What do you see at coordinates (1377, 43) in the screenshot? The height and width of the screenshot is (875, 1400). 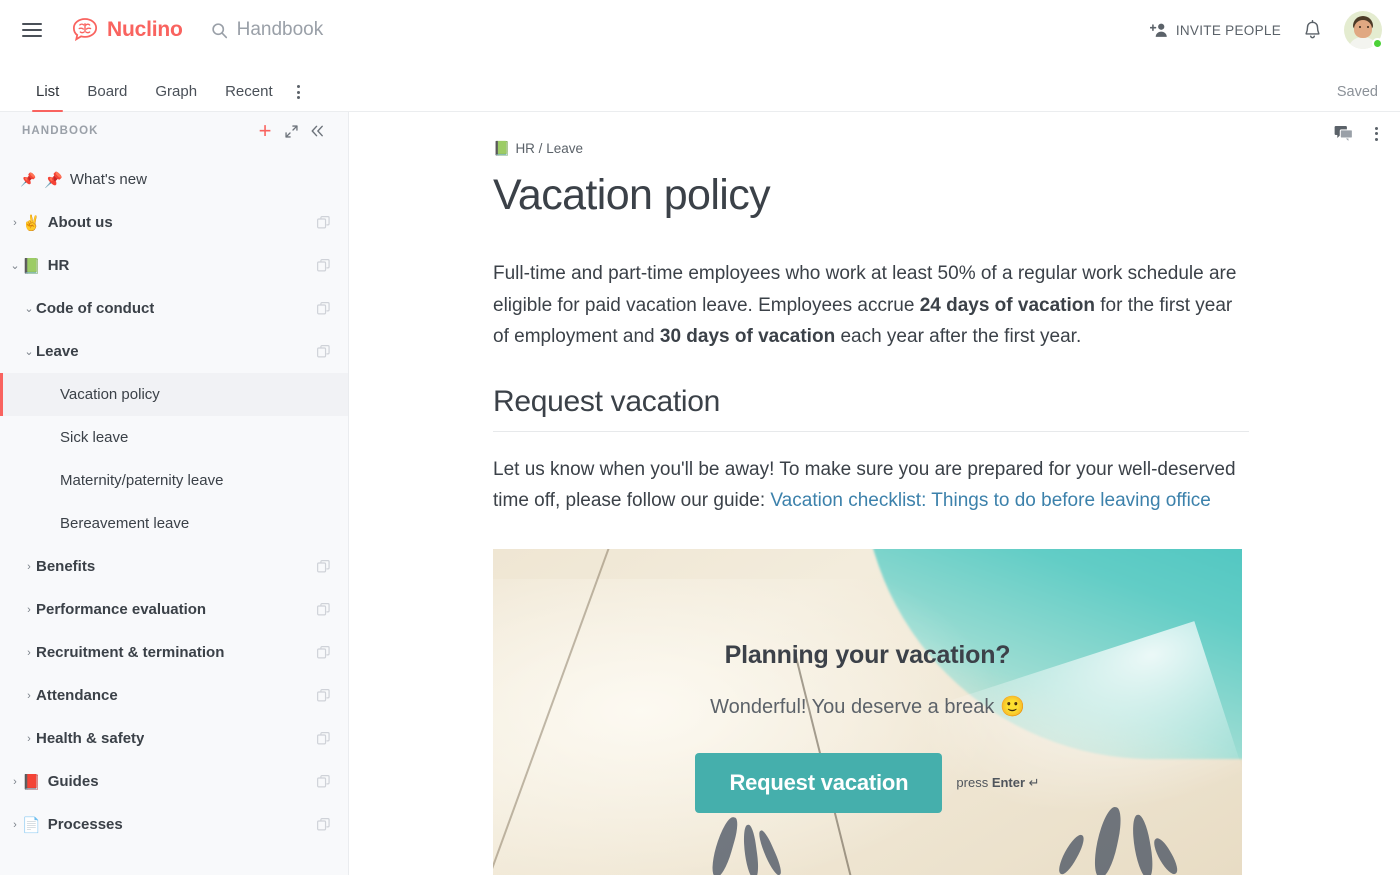 I see `online-status-dot` at bounding box center [1377, 43].